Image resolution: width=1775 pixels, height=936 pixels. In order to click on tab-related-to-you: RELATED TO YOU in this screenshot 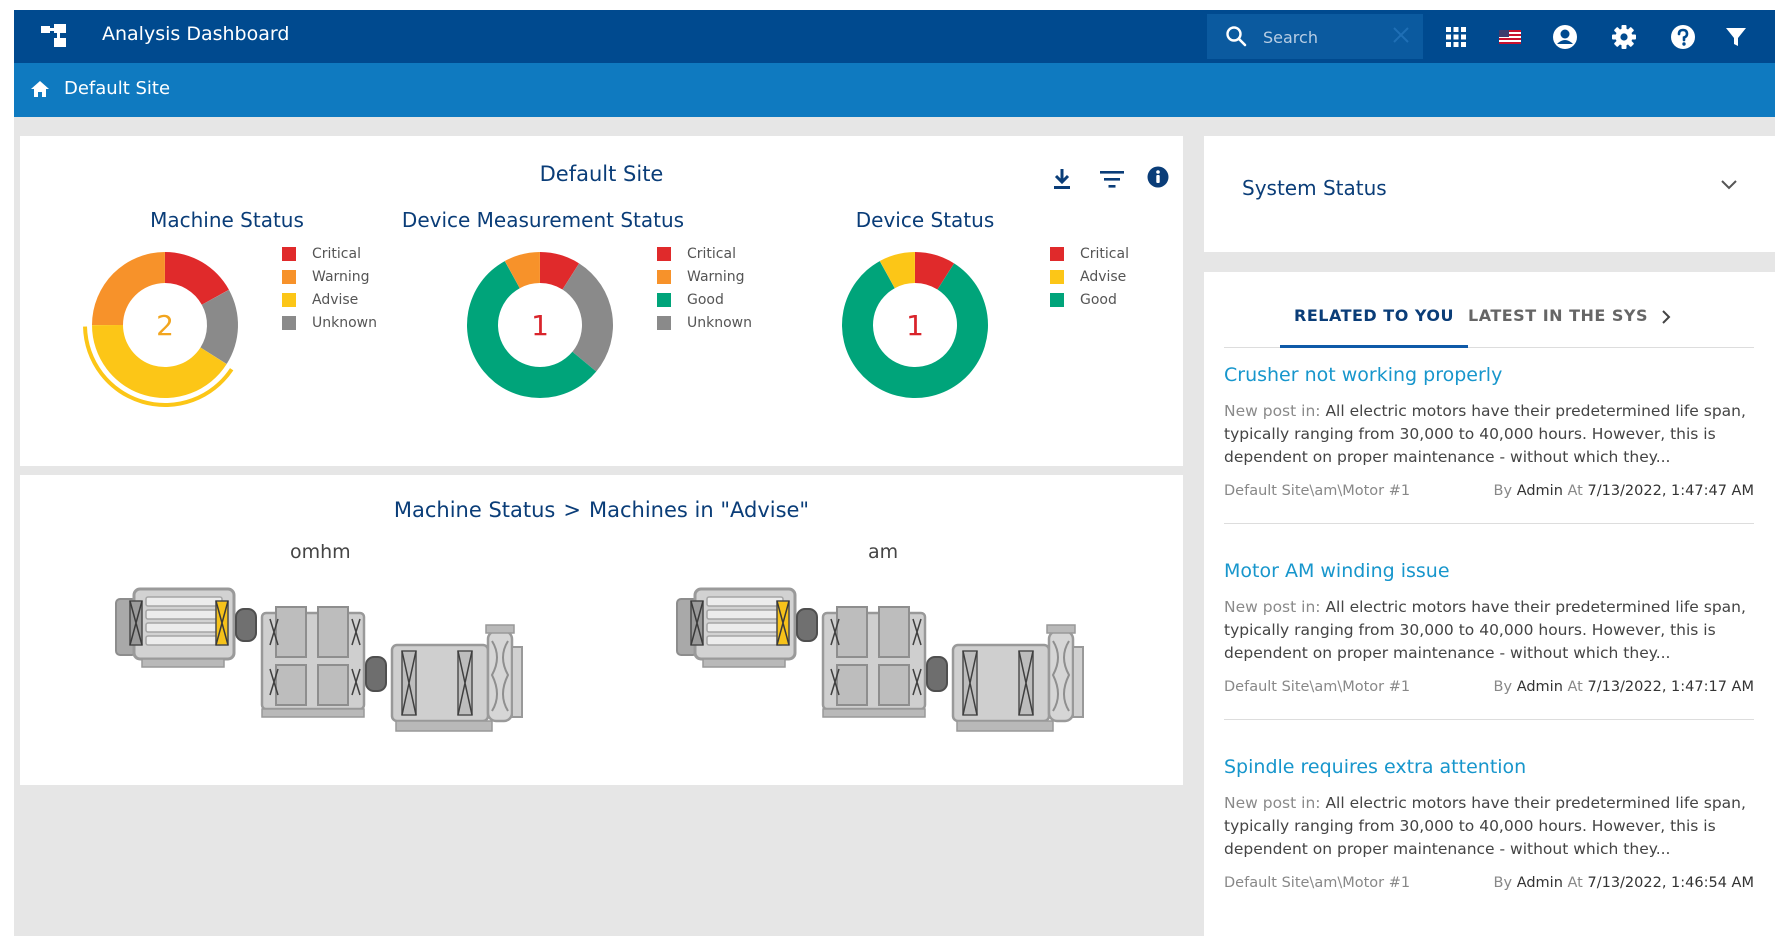, I will do `click(1374, 327)`.